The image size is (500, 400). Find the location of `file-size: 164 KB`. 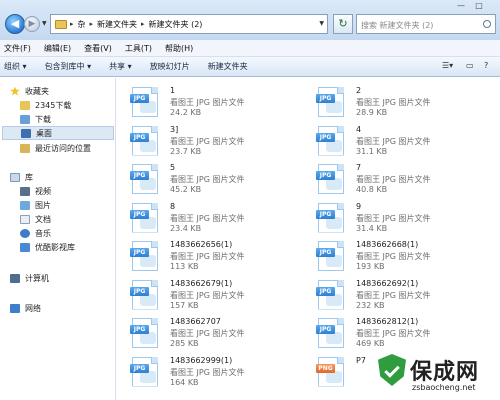

file-size: 164 KB is located at coordinates (184, 382).